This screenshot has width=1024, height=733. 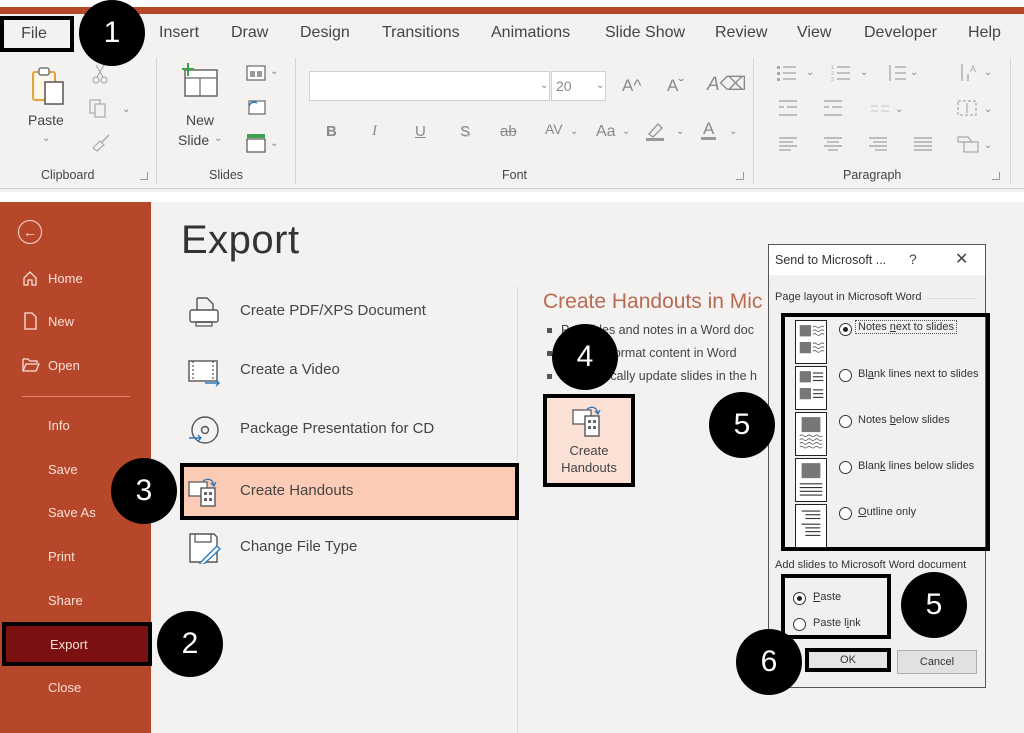 What do you see at coordinates (200, 80) in the screenshot?
I see `new-slide-icon` at bounding box center [200, 80].